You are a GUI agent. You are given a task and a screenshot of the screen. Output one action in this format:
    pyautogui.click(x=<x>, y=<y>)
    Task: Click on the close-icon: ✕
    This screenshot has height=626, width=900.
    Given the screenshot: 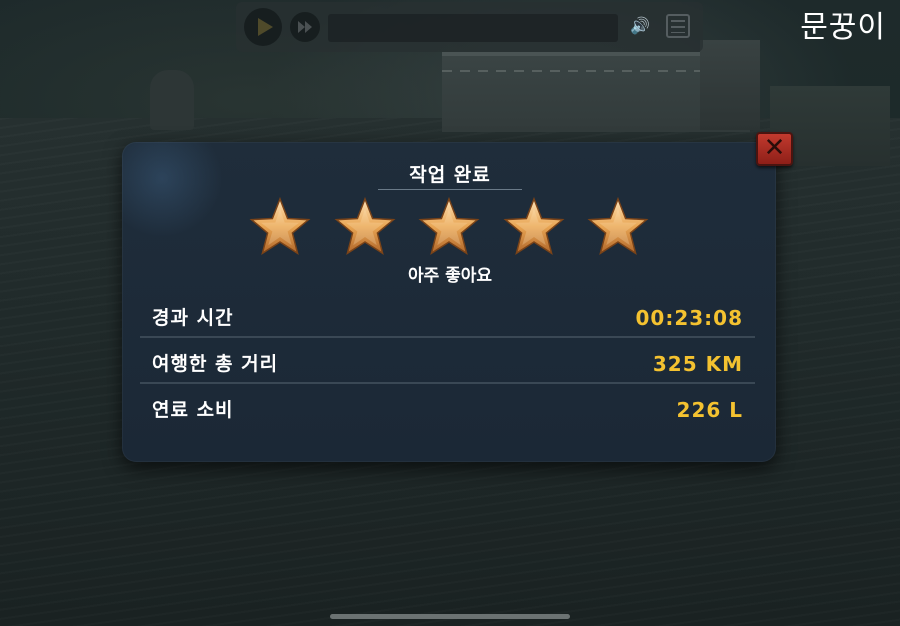 What is the action you would take?
    pyautogui.click(x=774, y=148)
    